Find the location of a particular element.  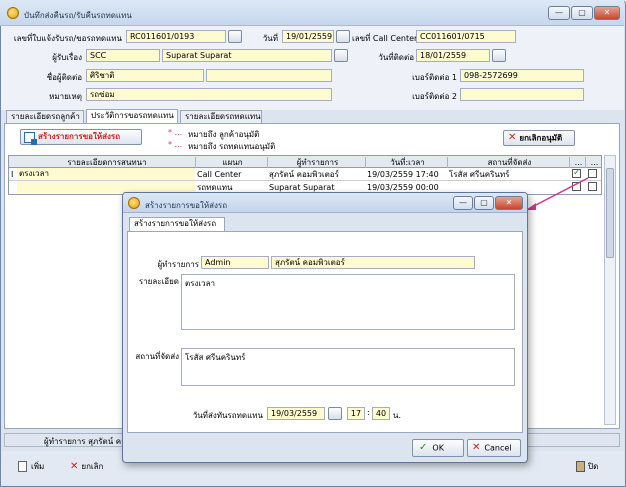

dialog-place-textarea: โรสัส ศรีนครินทร์ is located at coordinates (348, 367).